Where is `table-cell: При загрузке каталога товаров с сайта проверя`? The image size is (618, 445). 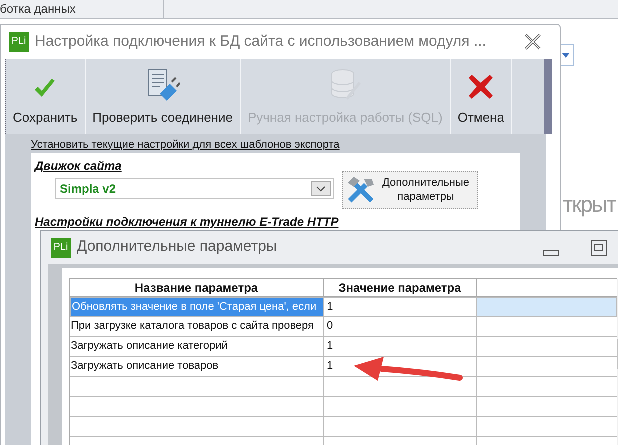
table-cell: При загрузке каталога товаров с сайта проверя is located at coordinates (197, 326).